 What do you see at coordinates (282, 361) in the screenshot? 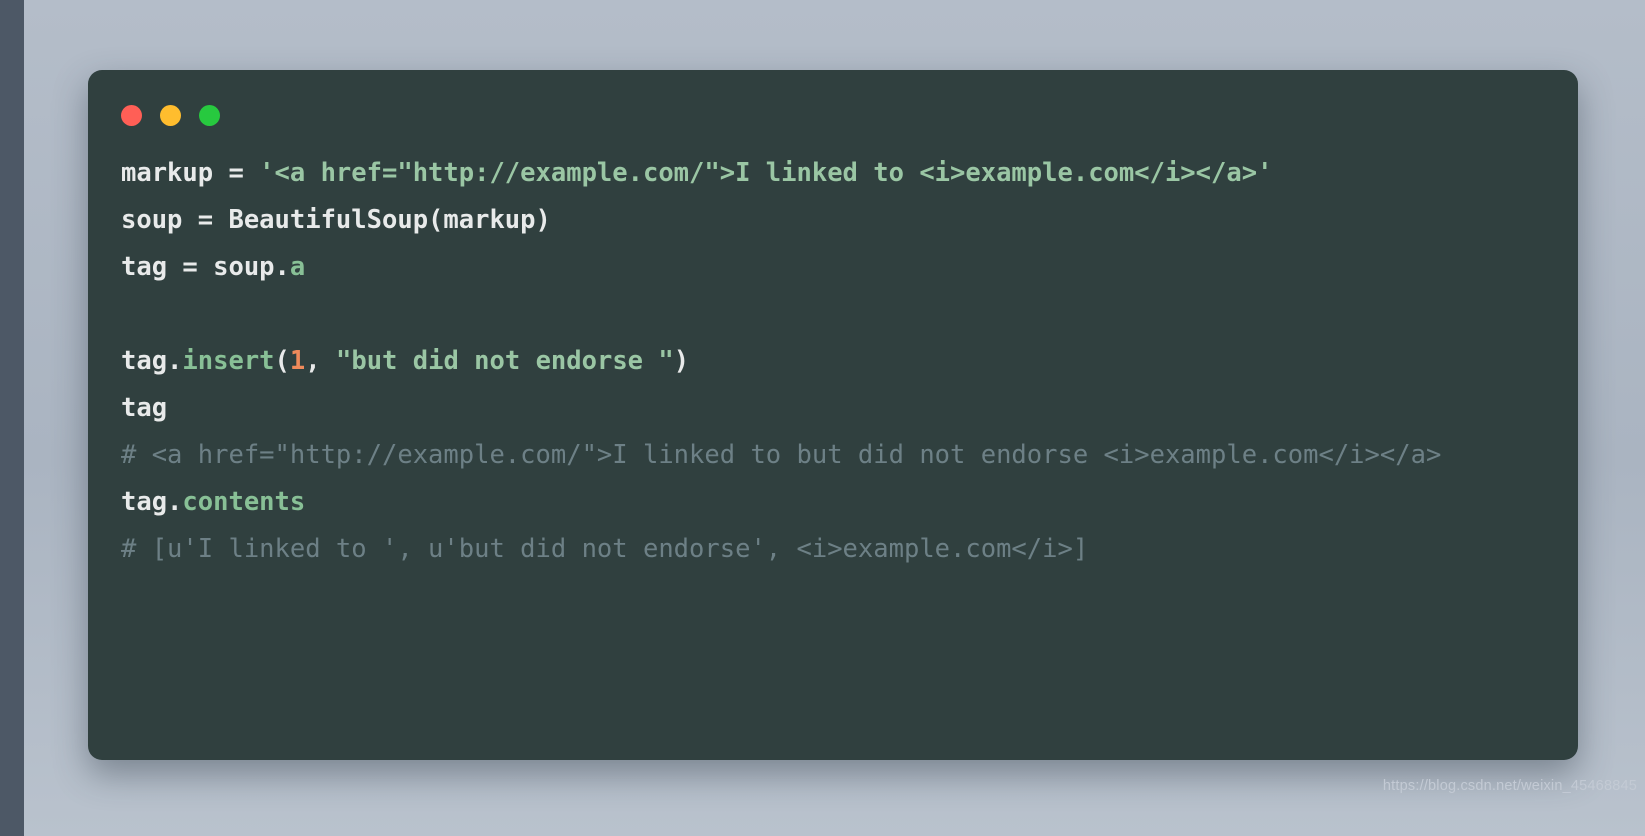
I see `code-token-plain: (` at bounding box center [282, 361].